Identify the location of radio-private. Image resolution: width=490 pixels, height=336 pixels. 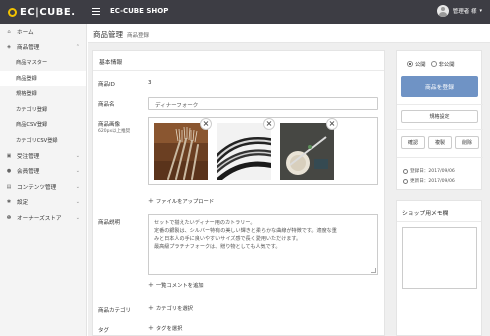
(433, 64).